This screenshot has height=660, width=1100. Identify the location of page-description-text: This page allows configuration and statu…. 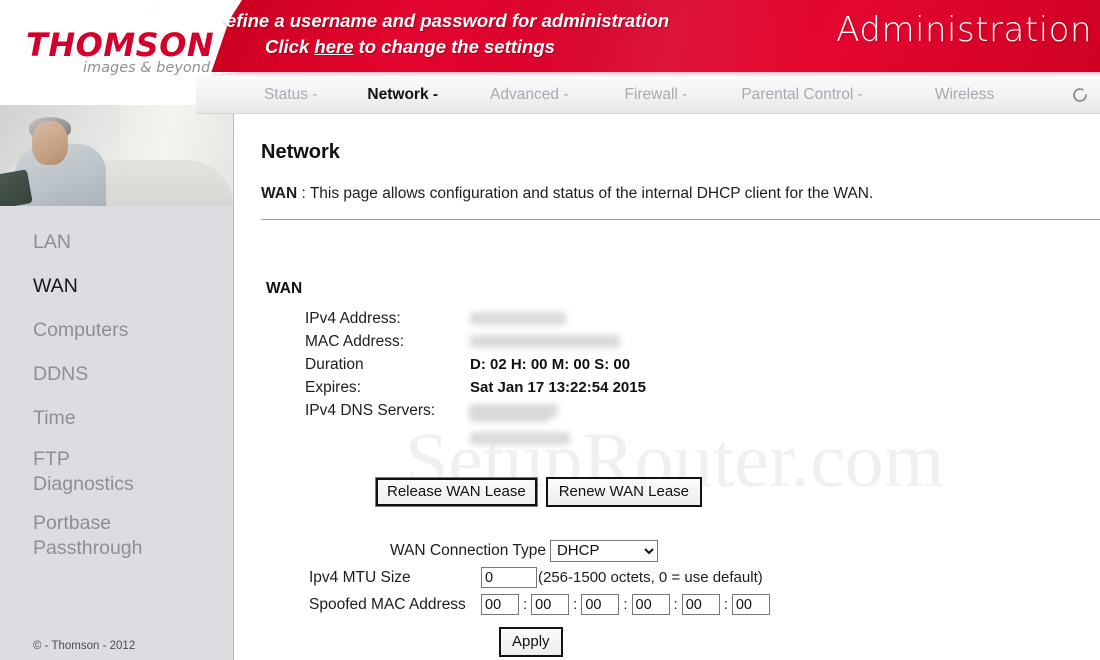
(591, 193).